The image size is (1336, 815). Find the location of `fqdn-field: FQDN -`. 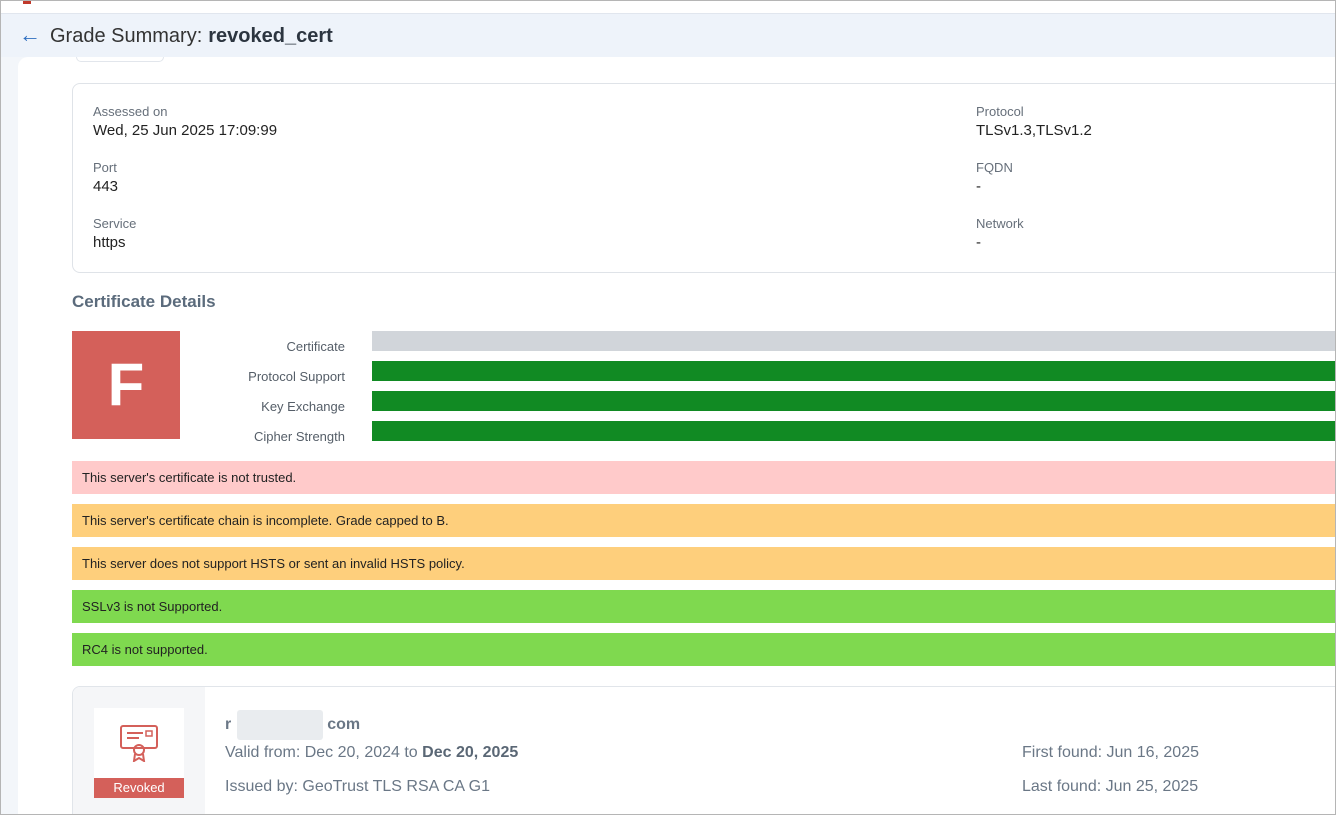

fqdn-field: FQDN - is located at coordinates (994, 178).